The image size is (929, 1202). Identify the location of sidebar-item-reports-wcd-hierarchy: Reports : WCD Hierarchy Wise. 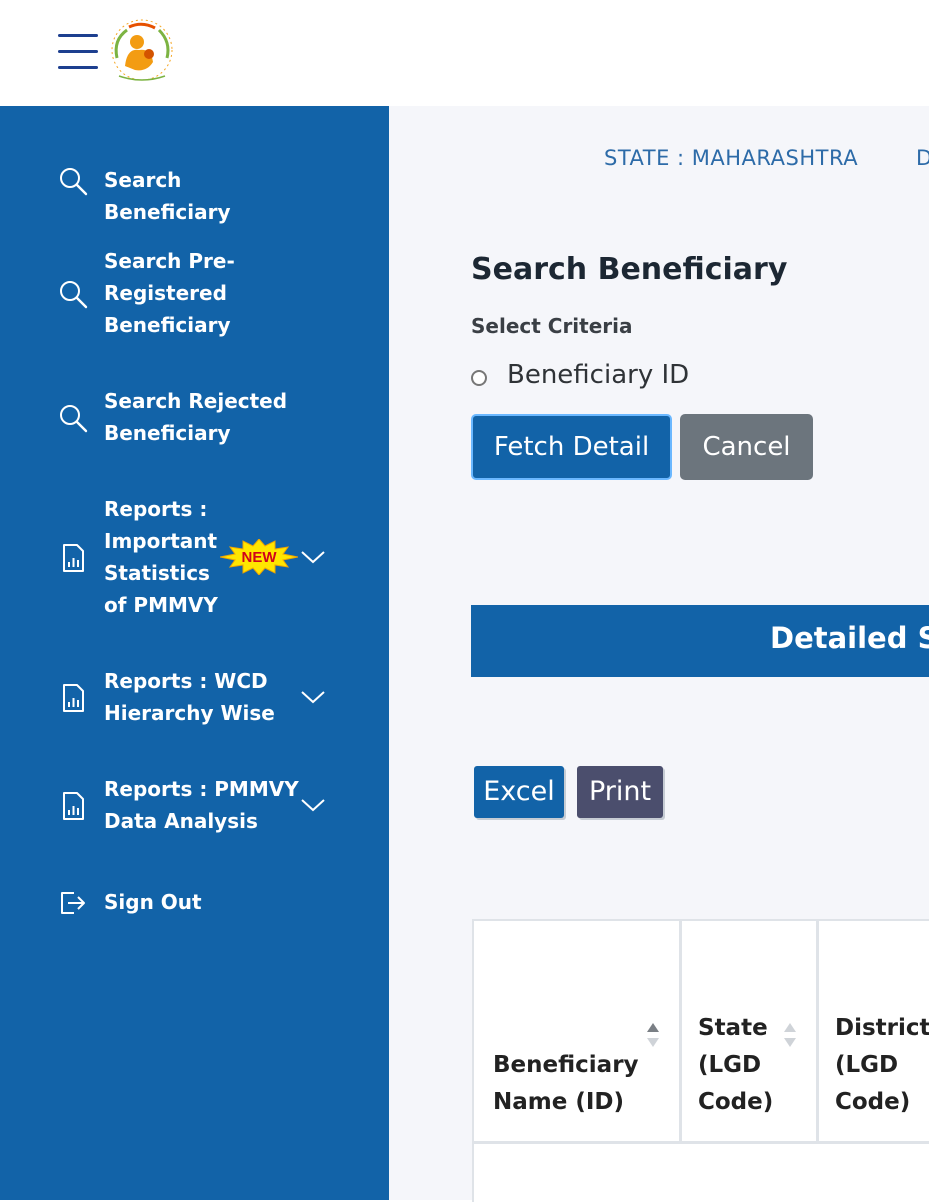
(194, 697).